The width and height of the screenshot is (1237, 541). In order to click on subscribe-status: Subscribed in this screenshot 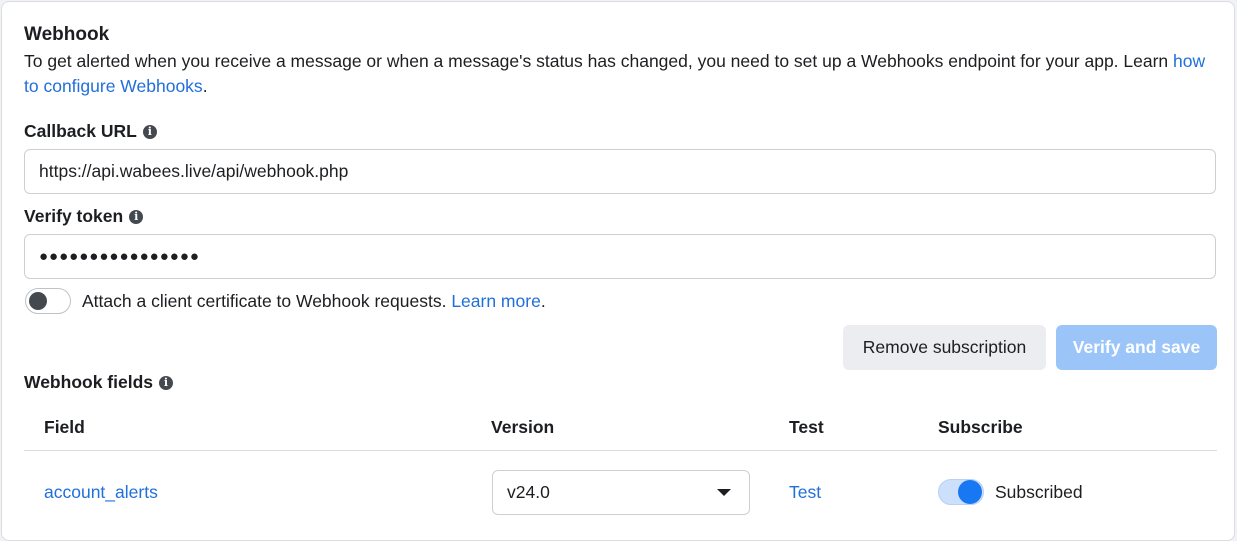, I will do `click(1039, 492)`.